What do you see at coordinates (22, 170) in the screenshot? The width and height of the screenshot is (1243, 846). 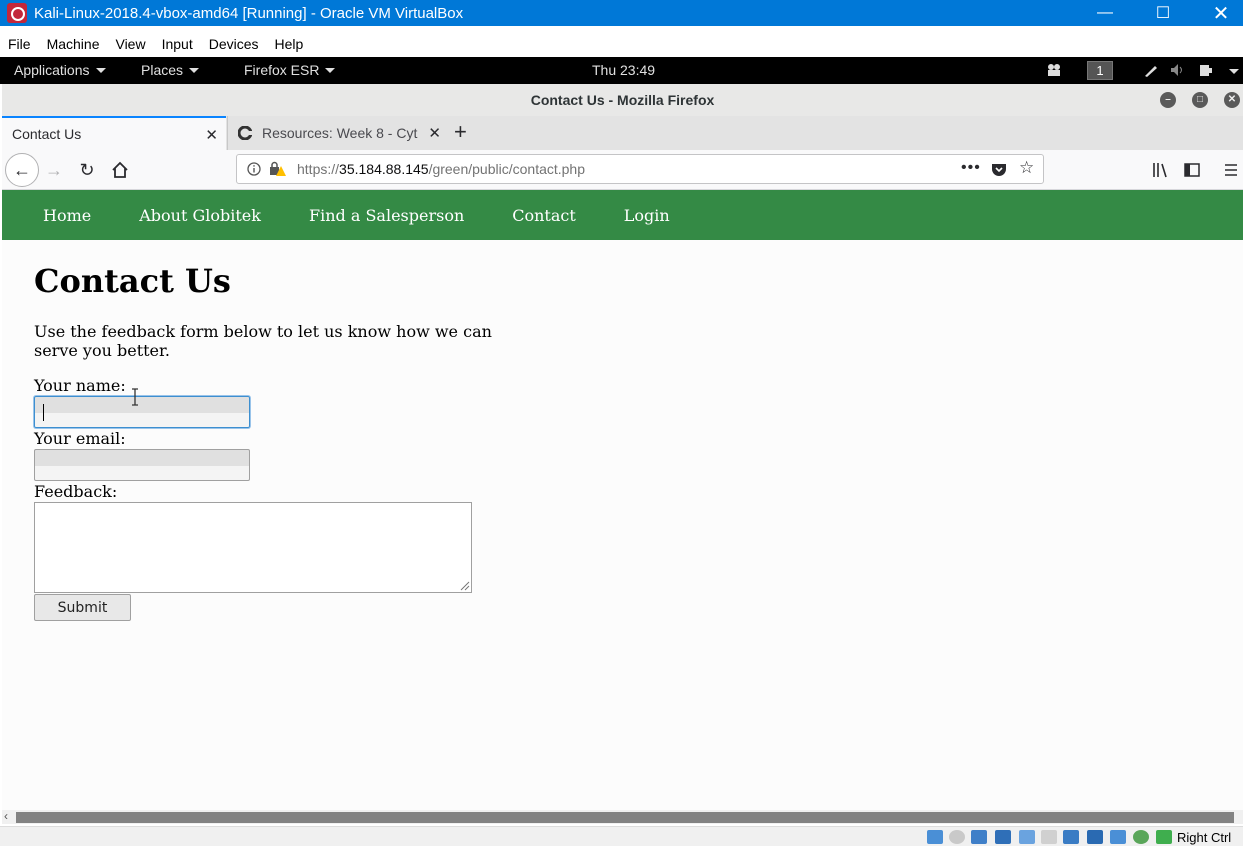 I see `back-arrow-icon: ←` at bounding box center [22, 170].